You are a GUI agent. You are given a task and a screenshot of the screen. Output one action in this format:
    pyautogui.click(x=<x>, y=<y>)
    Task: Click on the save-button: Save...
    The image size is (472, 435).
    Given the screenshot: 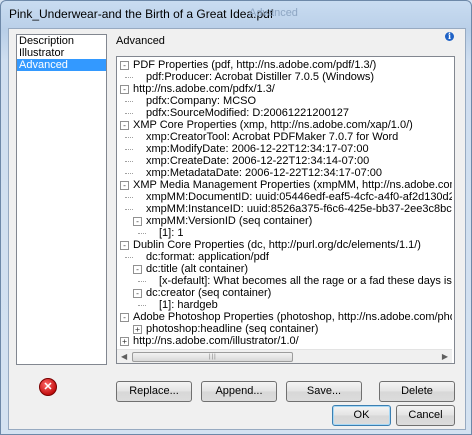 What is the action you would take?
    pyautogui.click(x=324, y=391)
    